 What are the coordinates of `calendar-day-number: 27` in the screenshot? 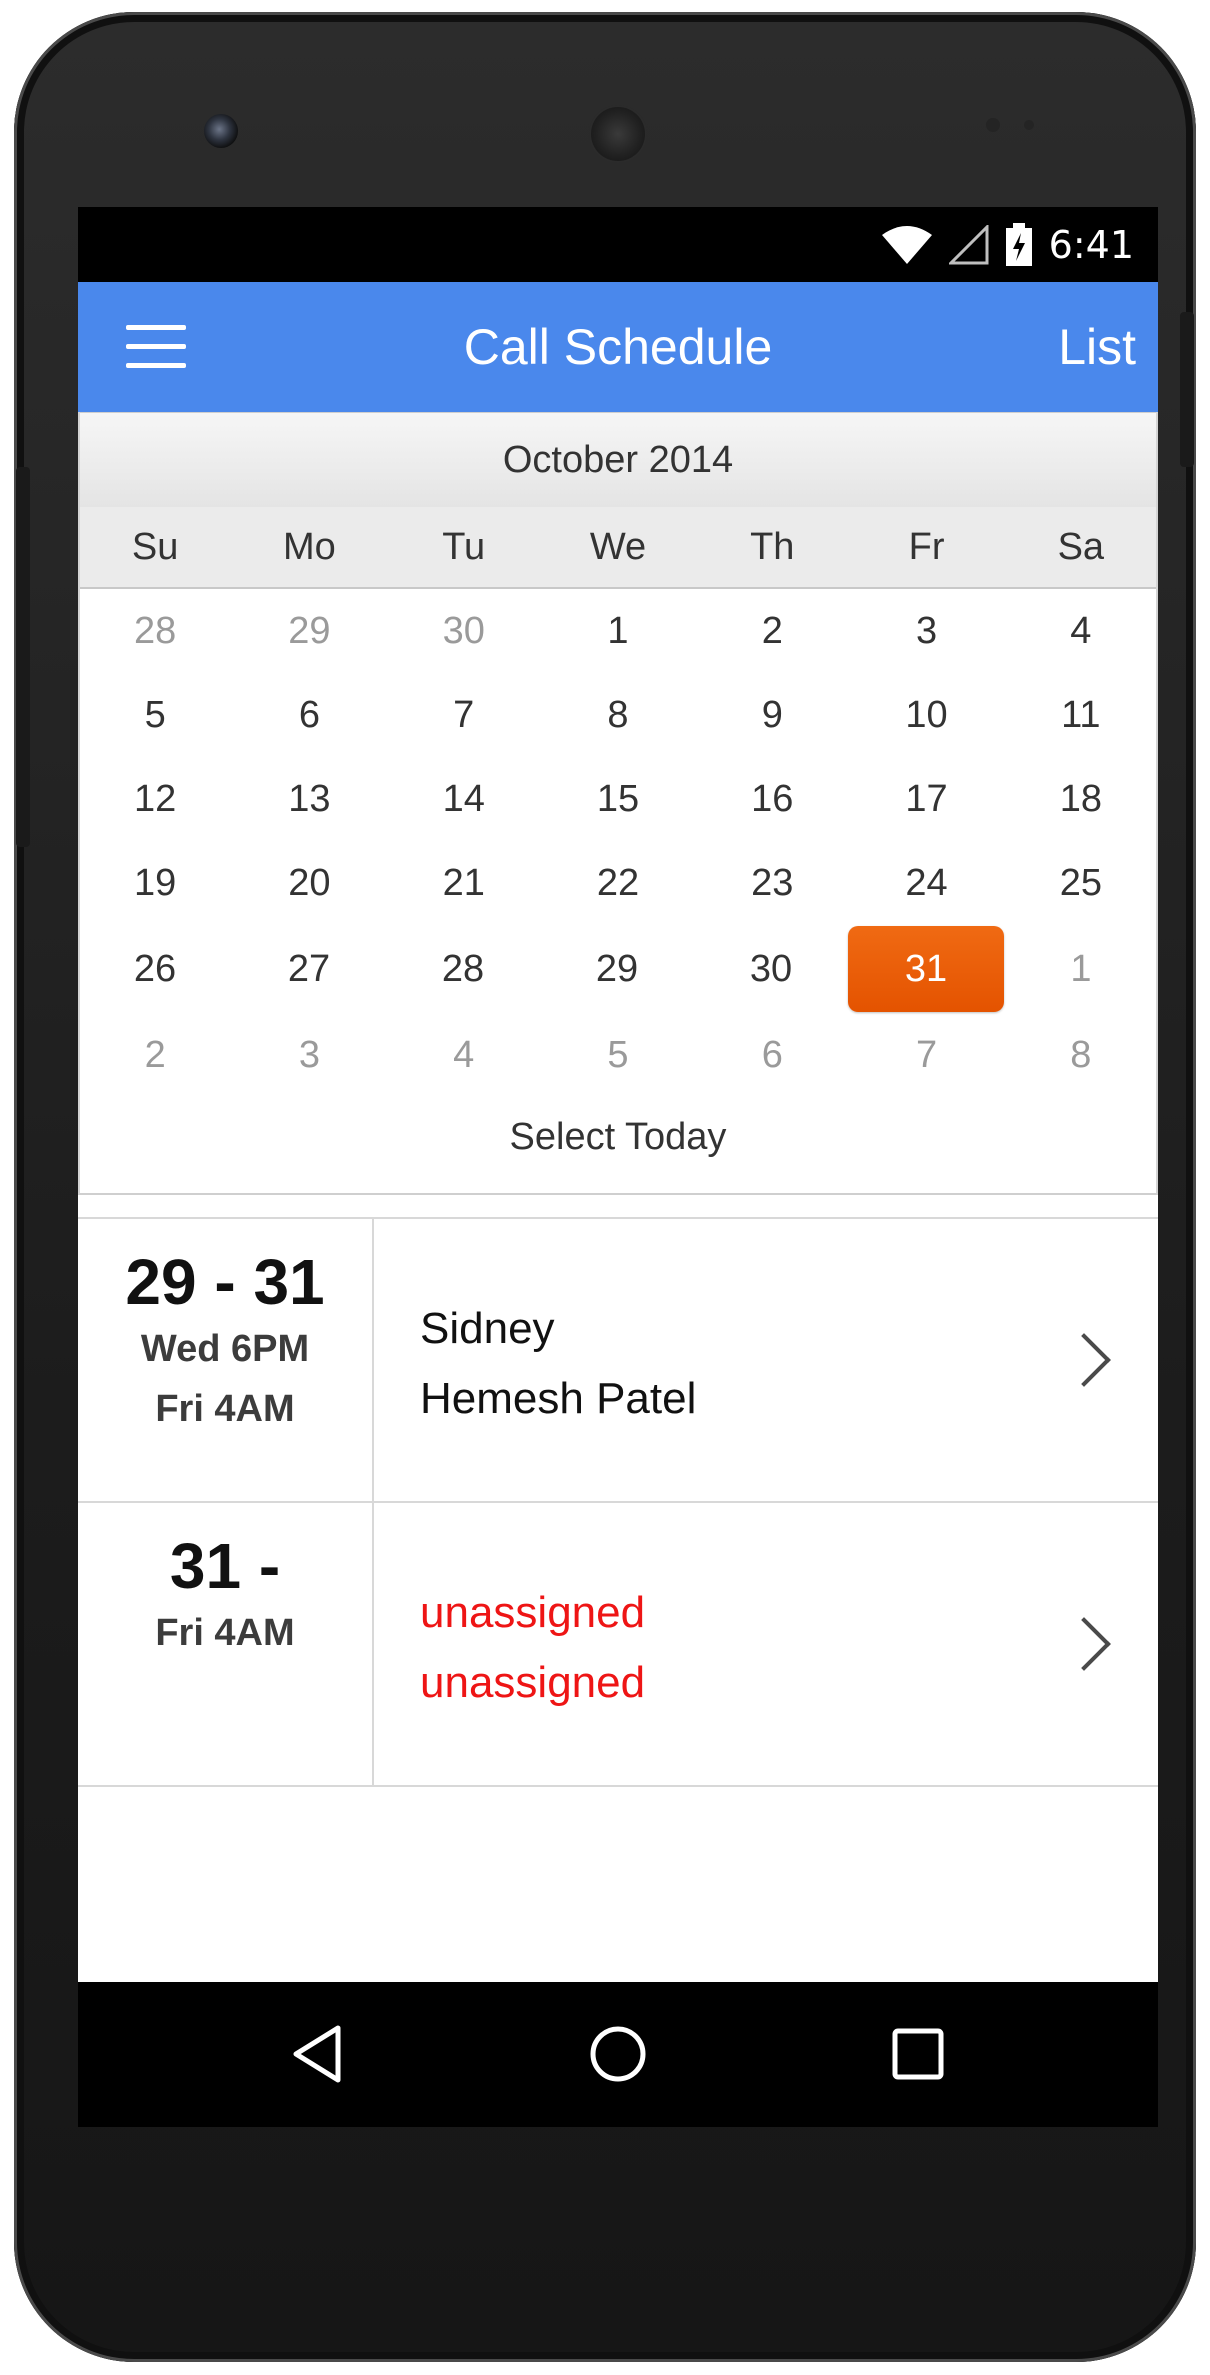 It's located at (309, 968).